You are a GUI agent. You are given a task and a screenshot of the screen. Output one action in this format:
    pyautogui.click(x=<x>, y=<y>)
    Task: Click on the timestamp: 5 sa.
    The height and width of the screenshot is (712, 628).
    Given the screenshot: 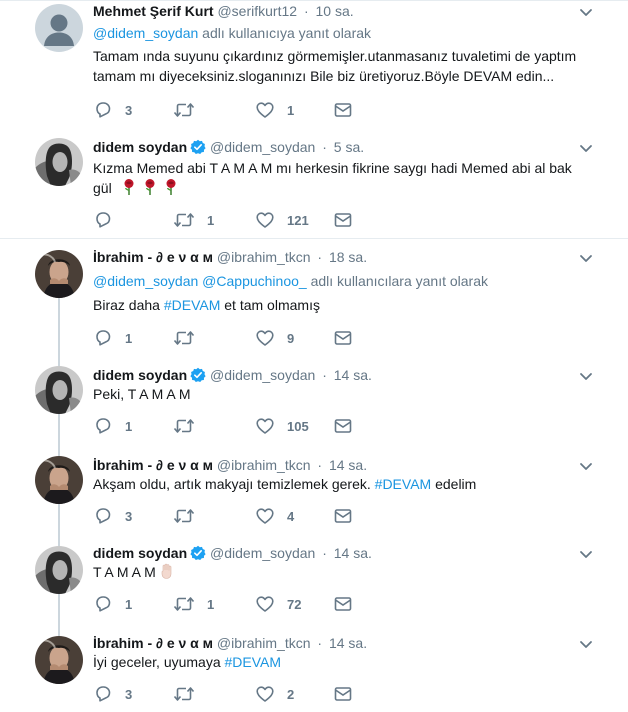 What is the action you would take?
    pyautogui.click(x=349, y=147)
    